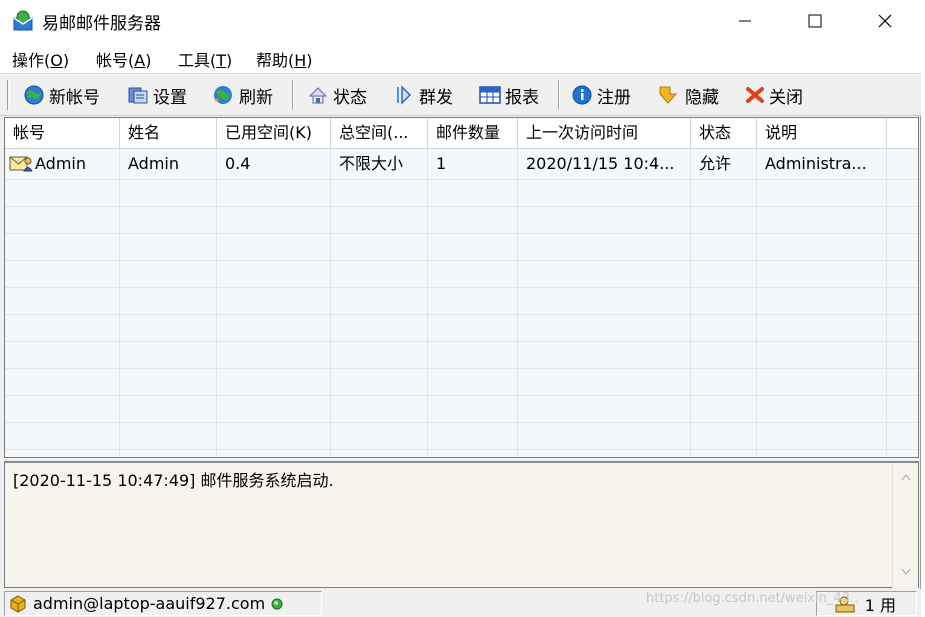  I want to click on log-scrollbar, so click(905, 525).